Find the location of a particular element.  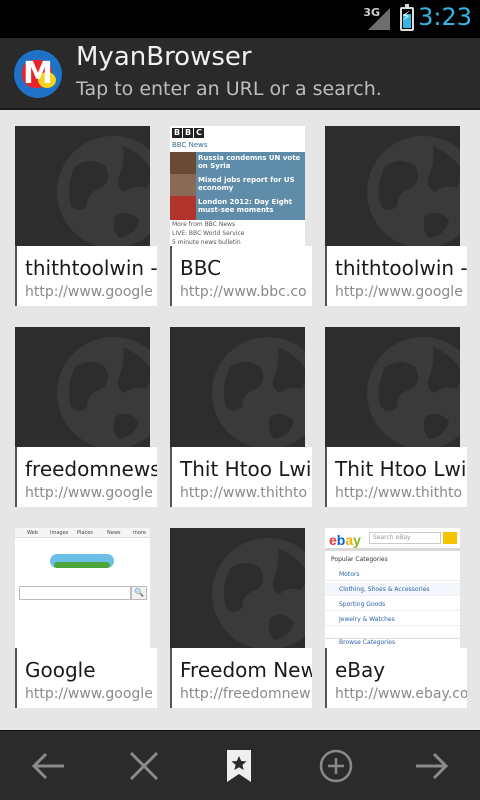

page-title: MyanBrowser is located at coordinates (164, 57).